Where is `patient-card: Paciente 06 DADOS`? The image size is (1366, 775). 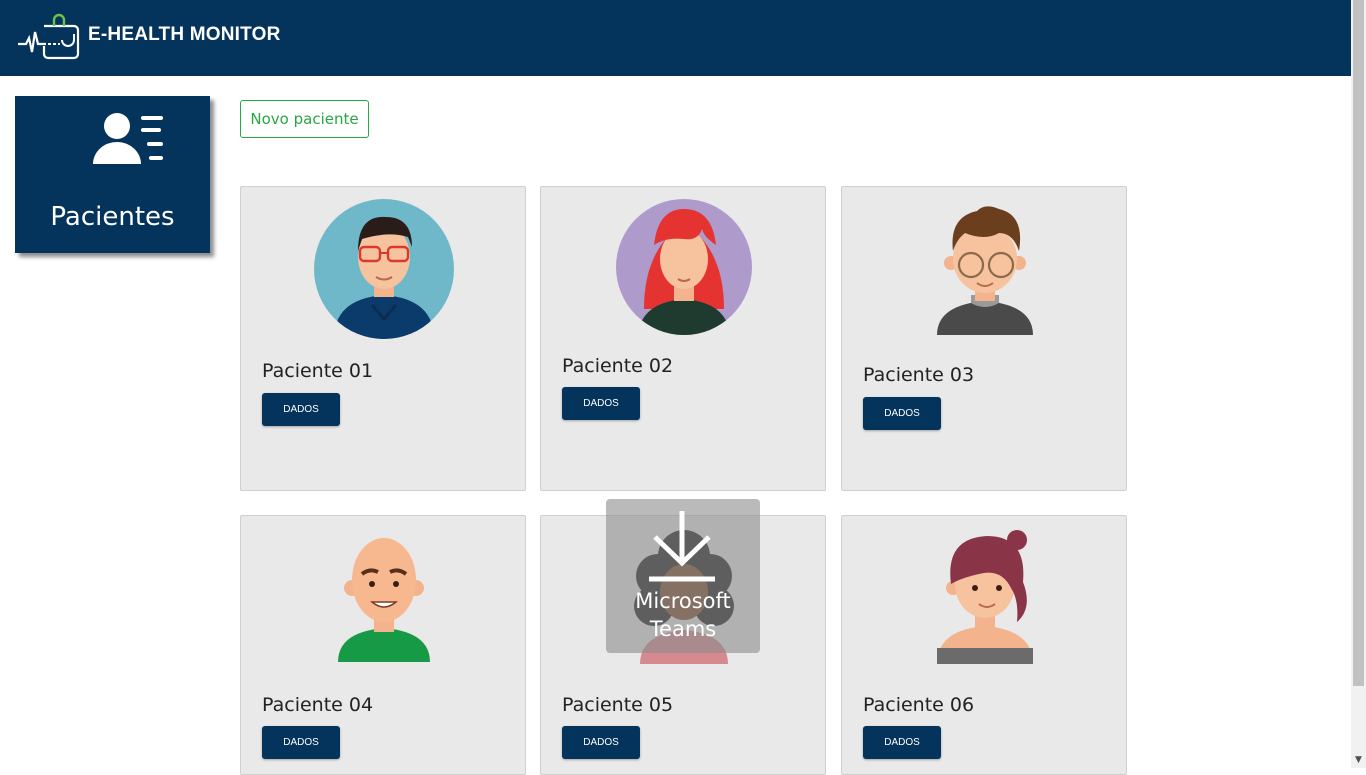
patient-card: Paciente 06 DADOS is located at coordinates (984, 645).